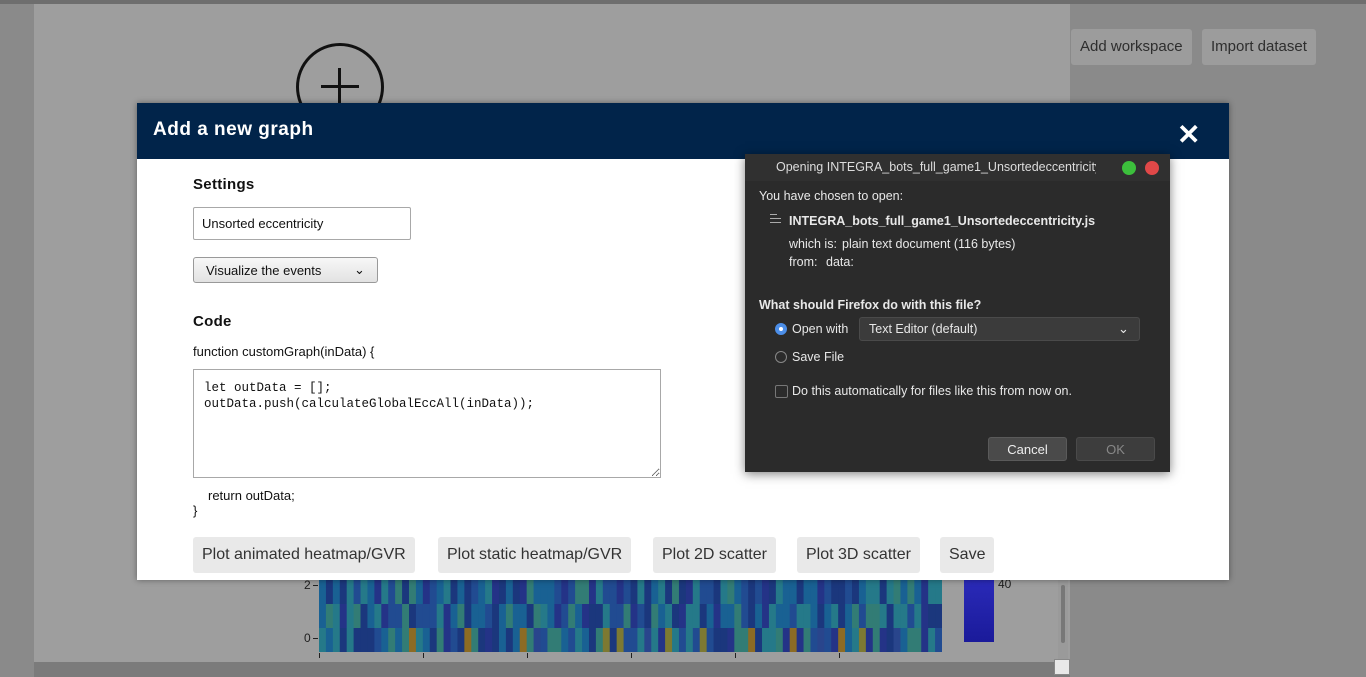  I want to click on code-return: return outData;, so click(251, 495).